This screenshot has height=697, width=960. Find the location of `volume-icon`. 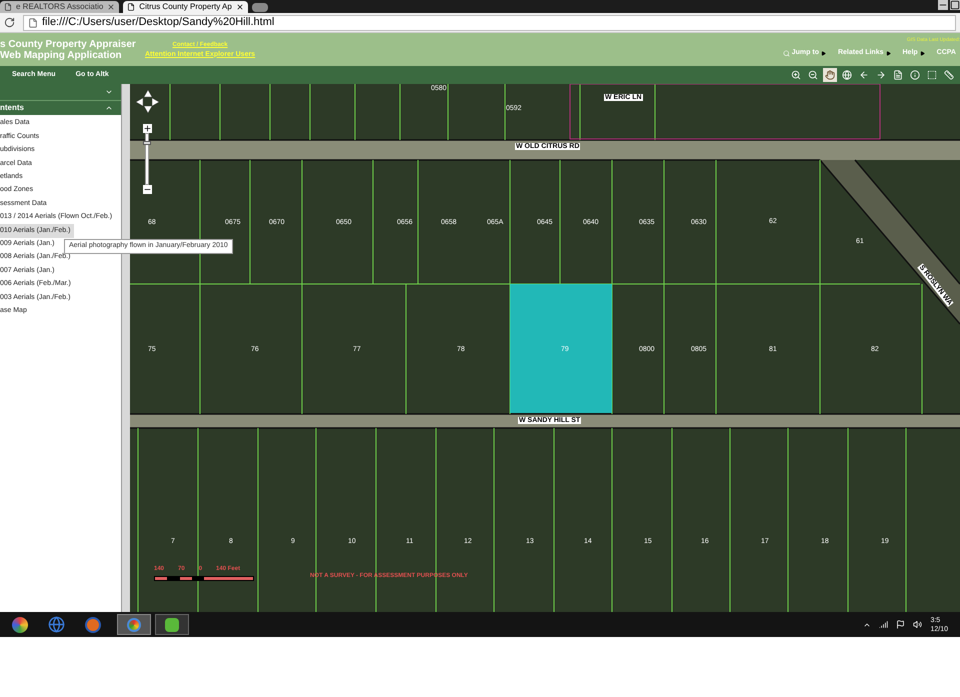

volume-icon is located at coordinates (917, 624).